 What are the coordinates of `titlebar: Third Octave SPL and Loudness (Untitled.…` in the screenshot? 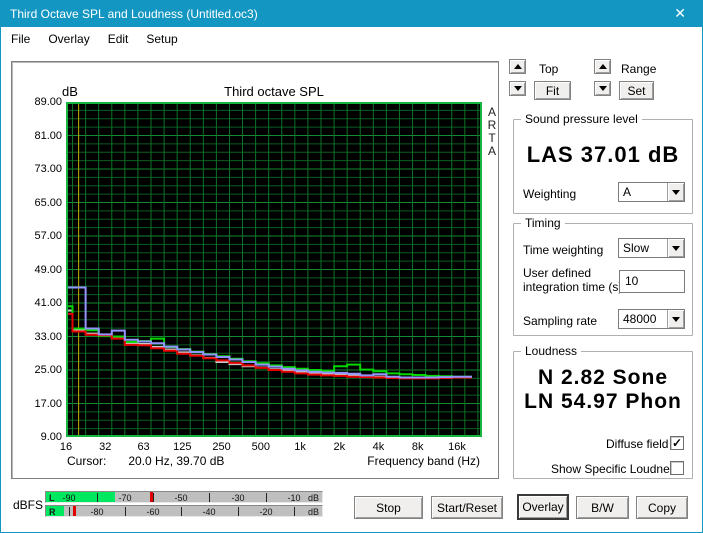 It's located at (351, 14).